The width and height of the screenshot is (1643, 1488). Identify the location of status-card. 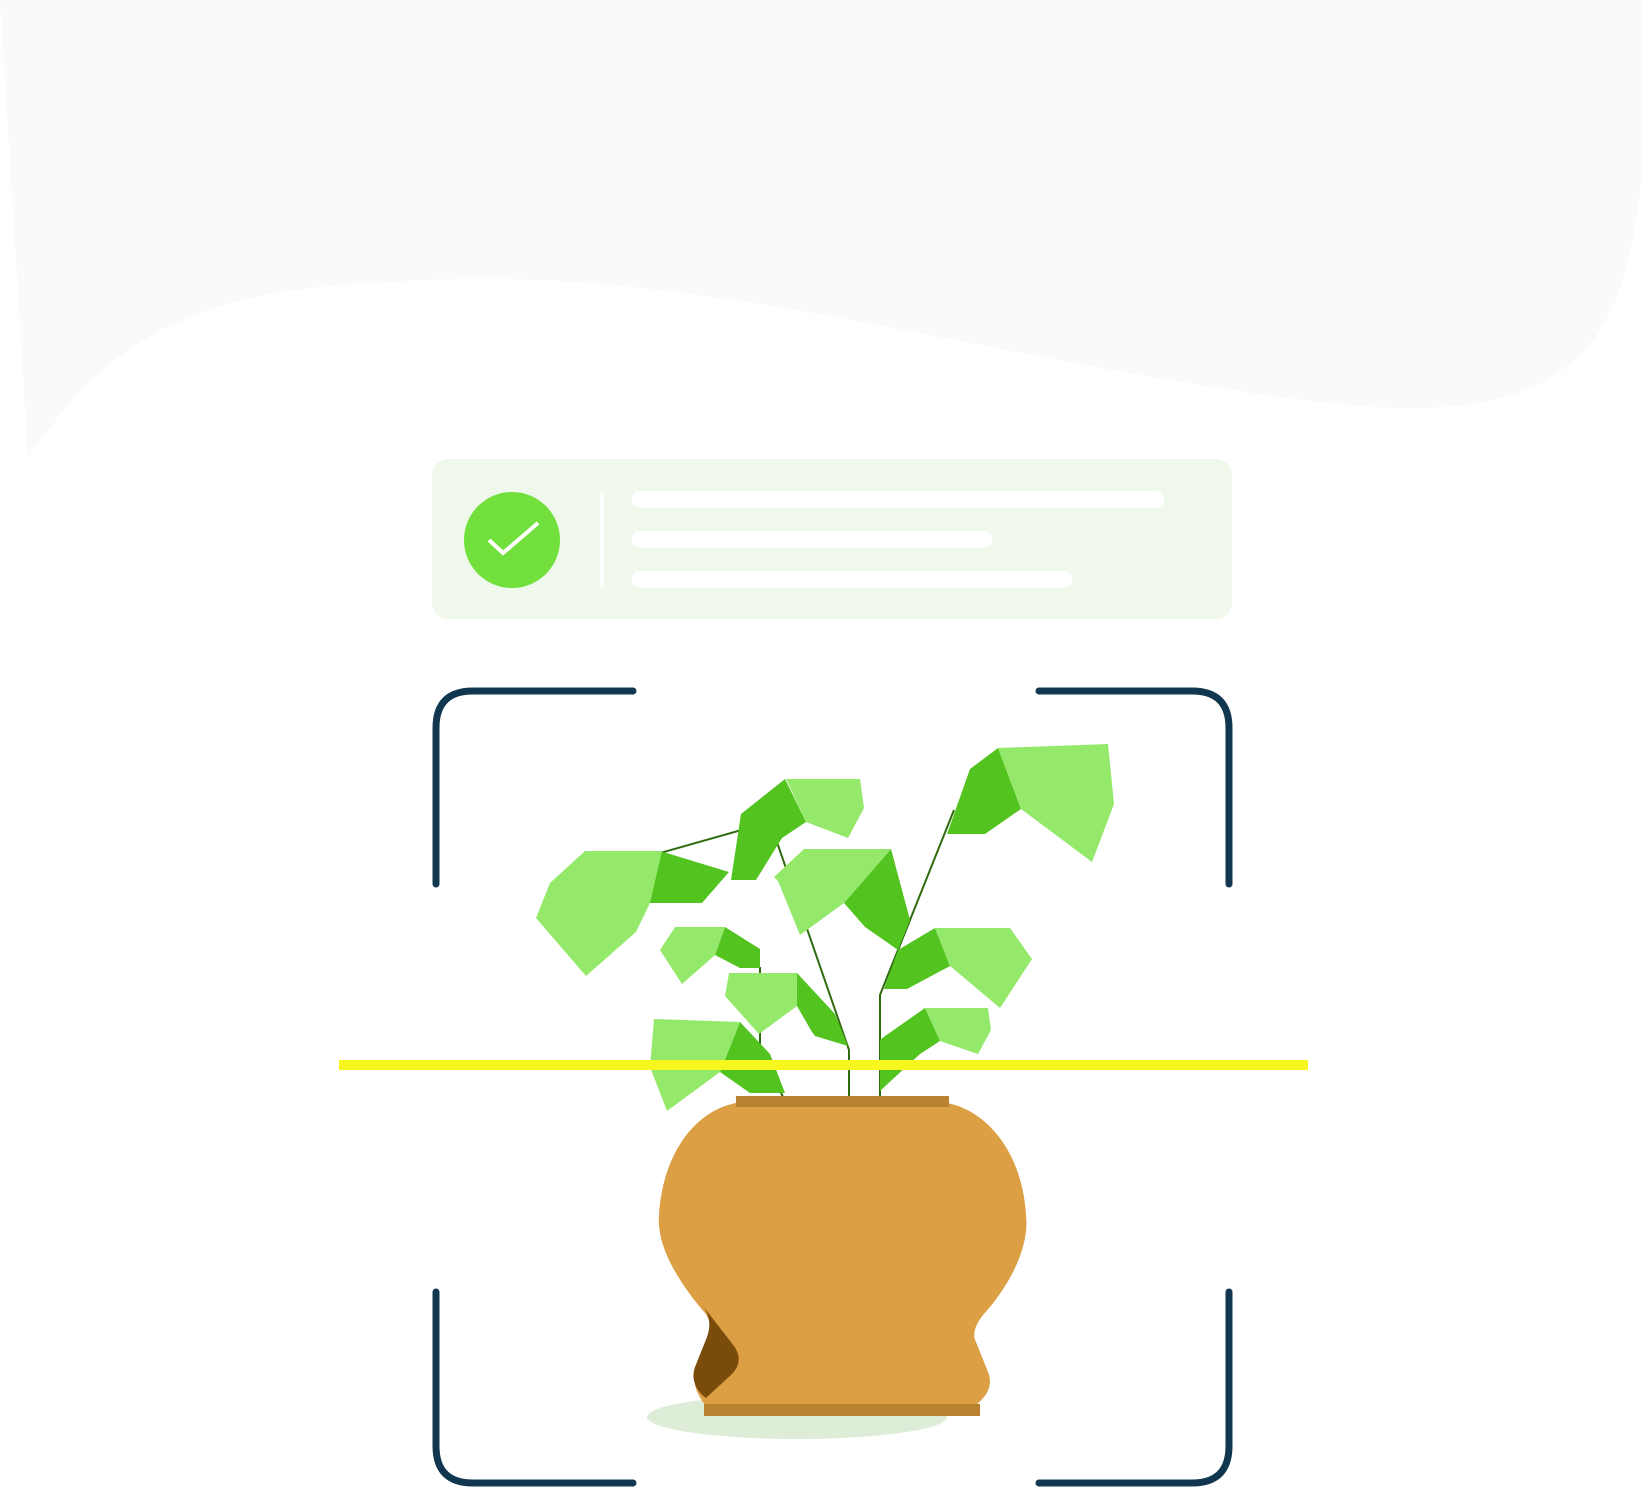
(832, 539).